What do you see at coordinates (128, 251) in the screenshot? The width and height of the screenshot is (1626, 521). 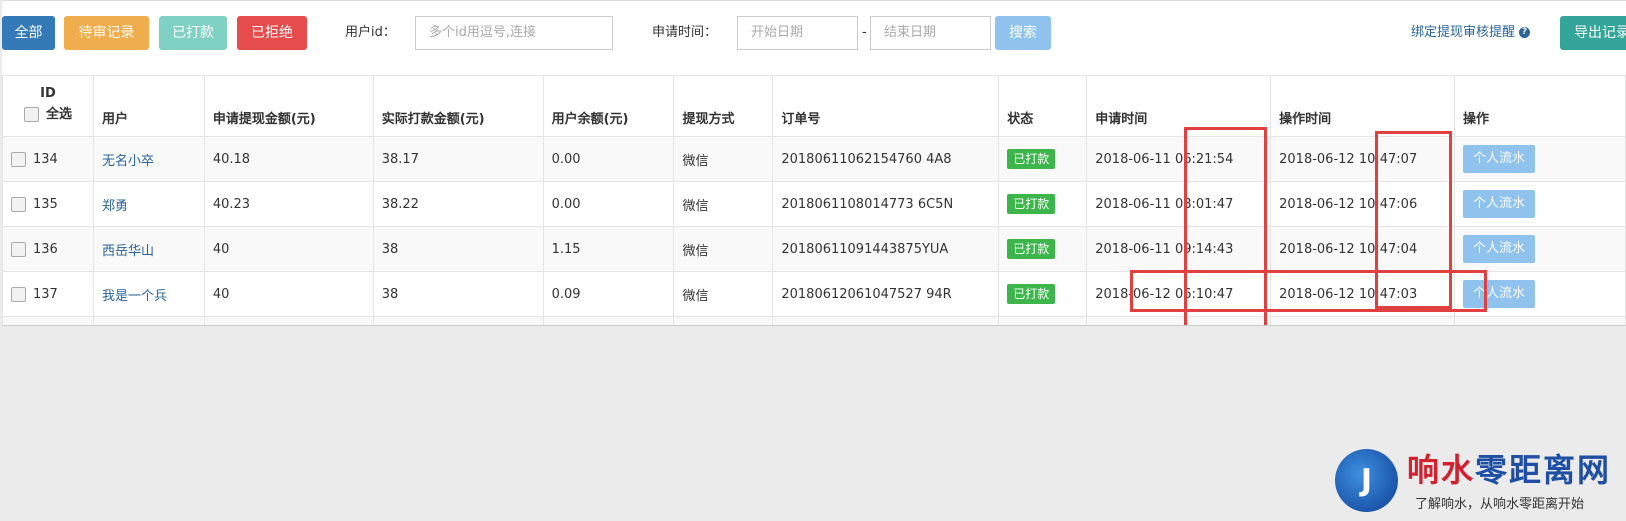 I see `user-link: 西岳华山` at bounding box center [128, 251].